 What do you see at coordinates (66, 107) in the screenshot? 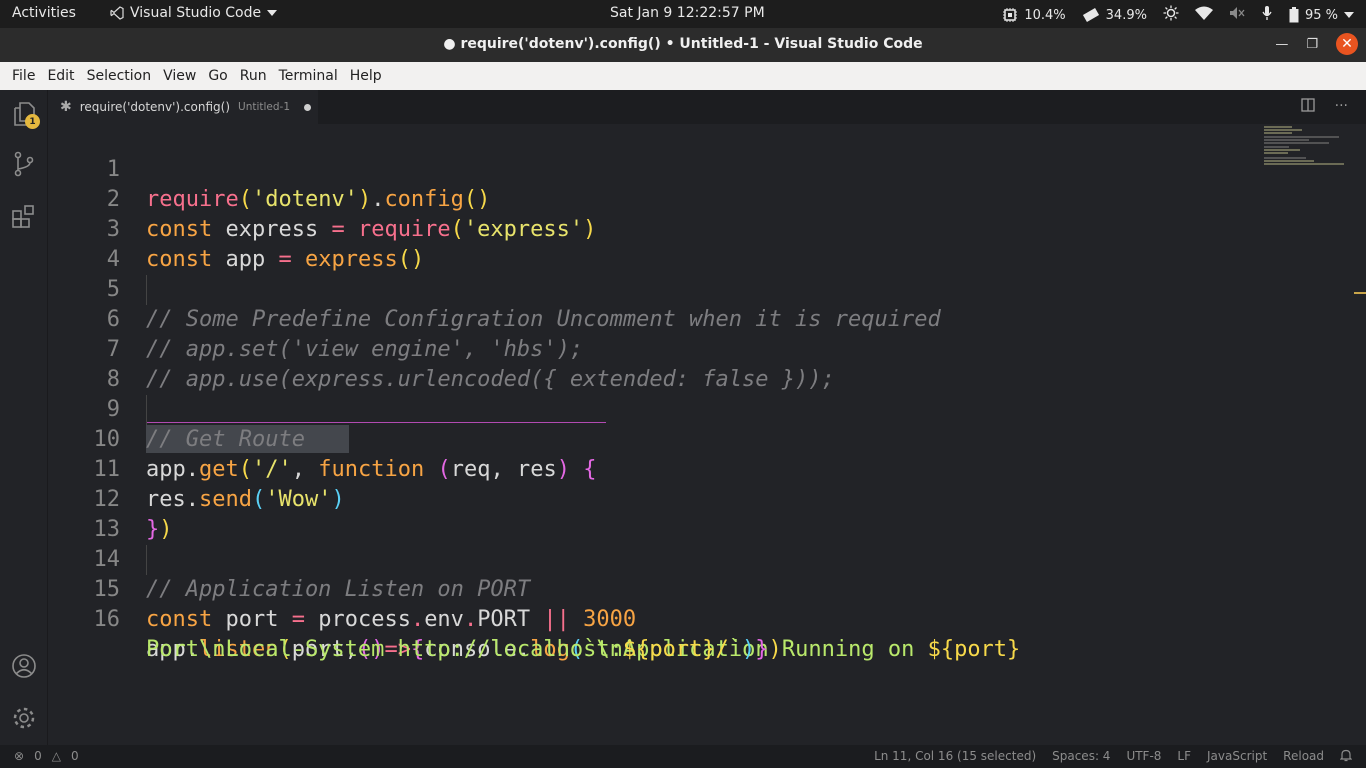
I see `asterisk-icon: ✱` at bounding box center [66, 107].